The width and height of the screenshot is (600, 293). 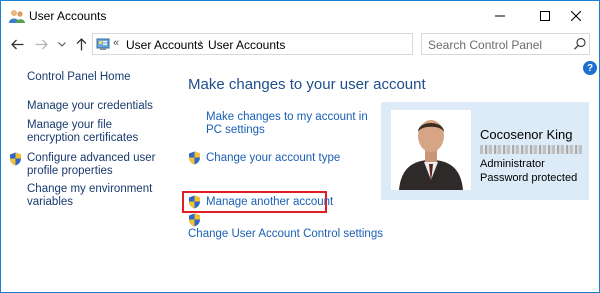 I want to click on arrow-up-icon, so click(x=81, y=43).